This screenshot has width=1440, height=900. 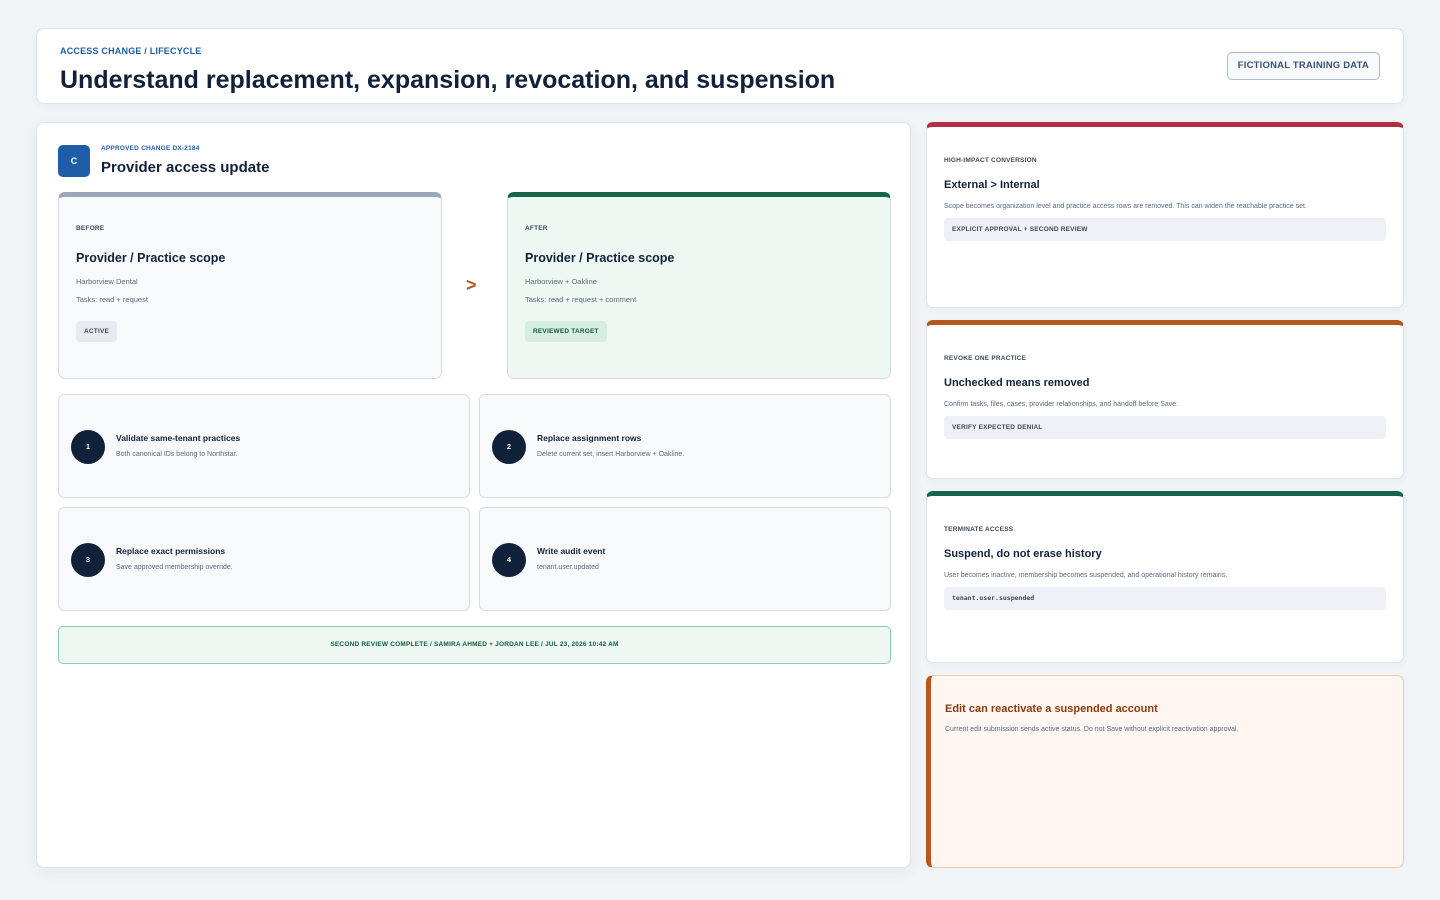 What do you see at coordinates (979, 529) in the screenshot?
I see `card-kicker: TERMINATE ACCESS` at bounding box center [979, 529].